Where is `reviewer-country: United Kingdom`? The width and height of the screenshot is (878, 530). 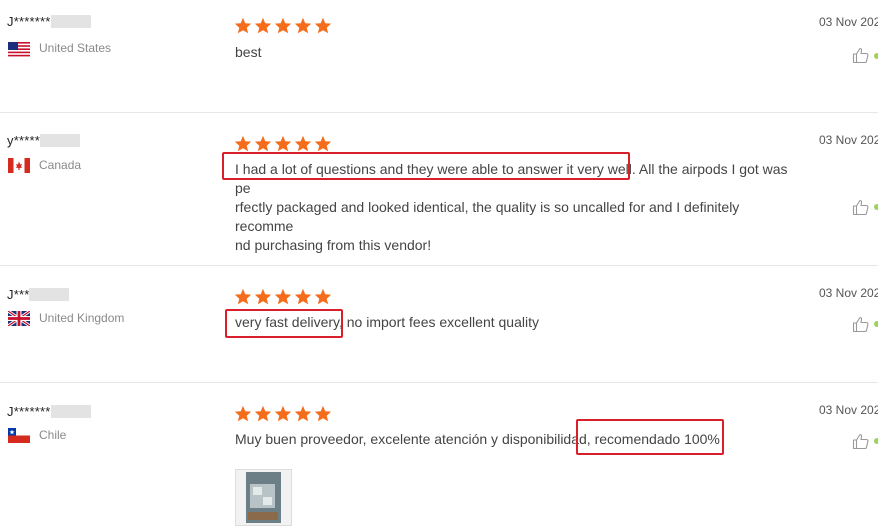 reviewer-country: United Kingdom is located at coordinates (82, 318).